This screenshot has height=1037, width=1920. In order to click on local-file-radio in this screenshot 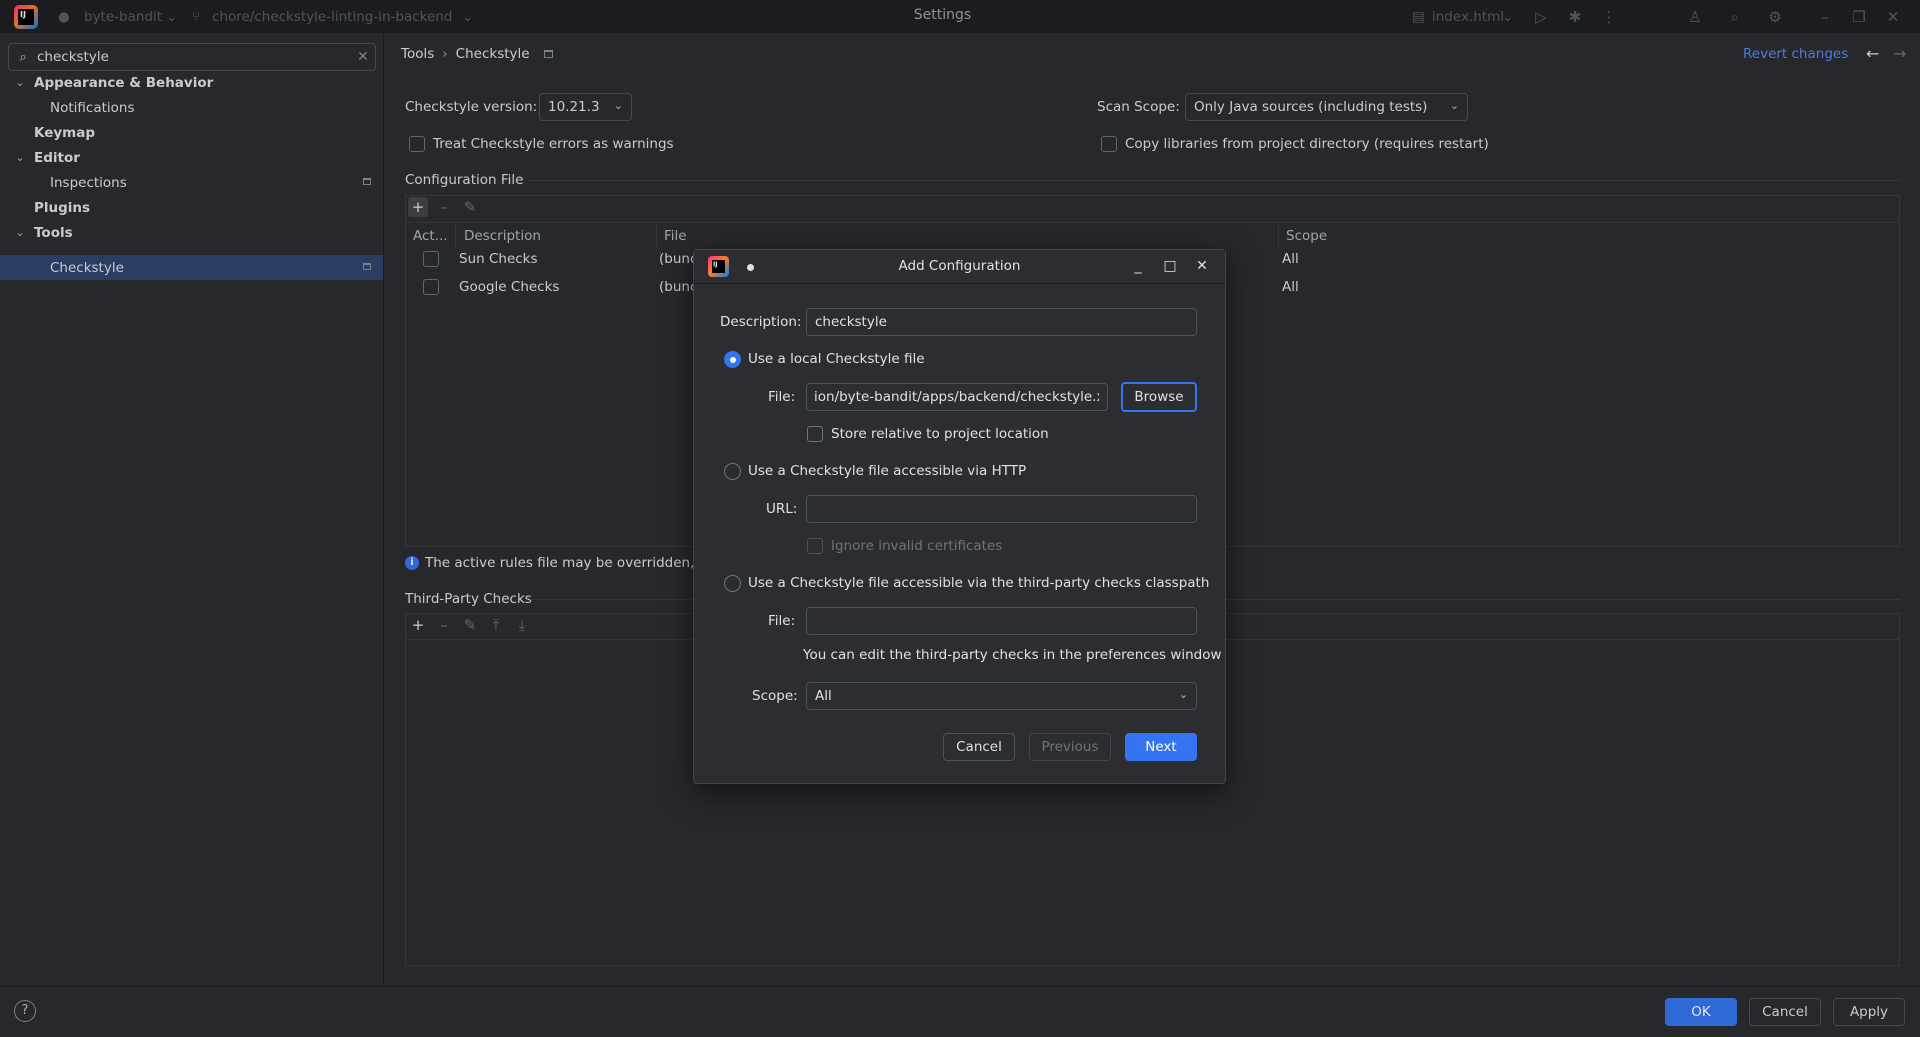, I will do `click(732, 359)`.